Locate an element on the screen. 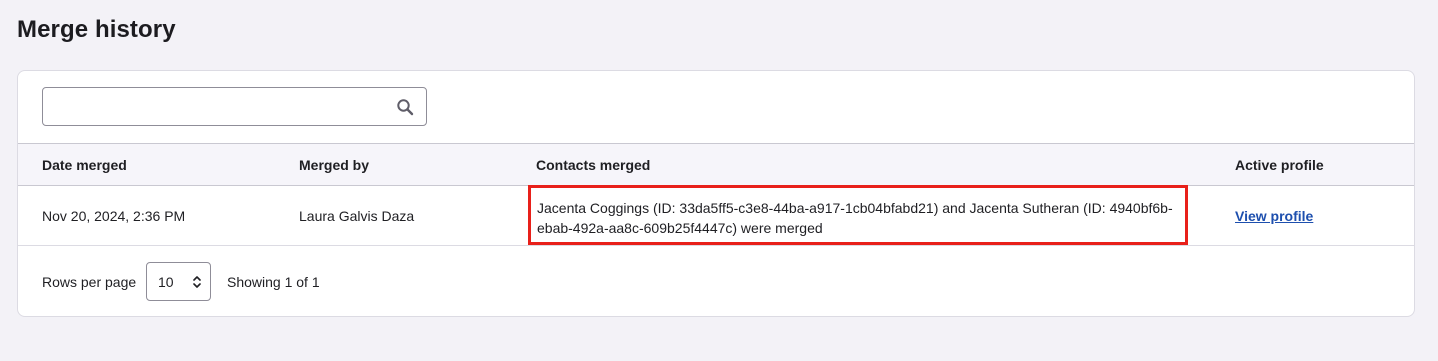 The height and width of the screenshot is (361, 1438). rows-per-page-select: 10 is located at coordinates (178, 281).